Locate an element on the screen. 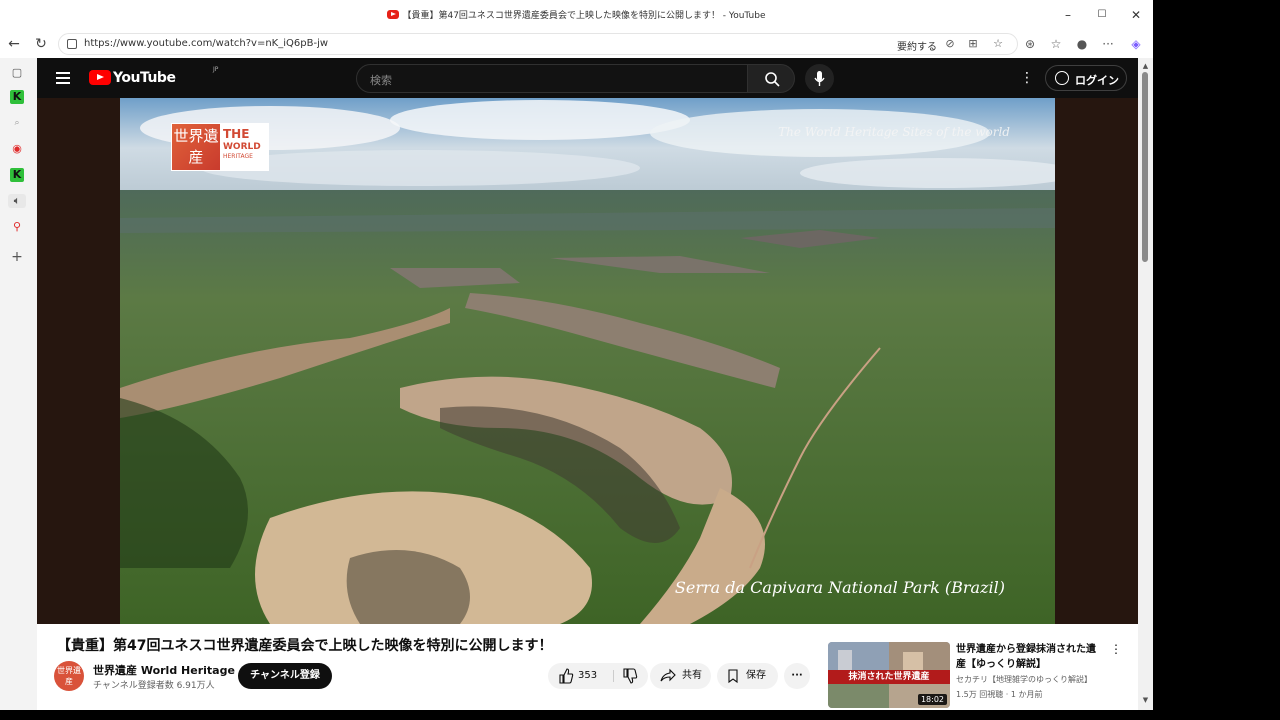 This screenshot has width=1280, height=720. settings-kebab-icon: ⋮ is located at coordinates (1027, 78).